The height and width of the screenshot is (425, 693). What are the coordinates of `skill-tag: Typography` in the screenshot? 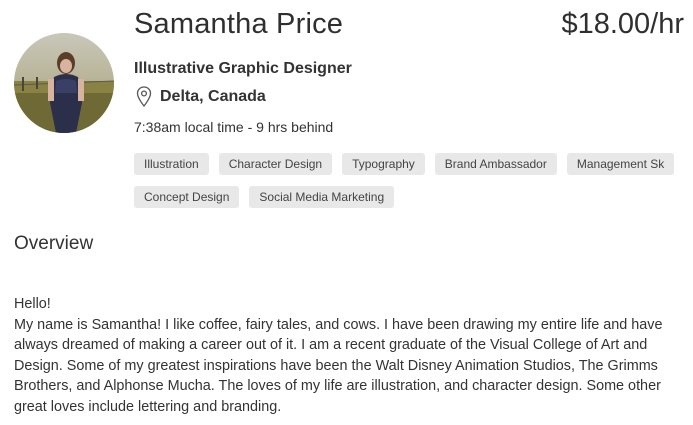 It's located at (383, 164).